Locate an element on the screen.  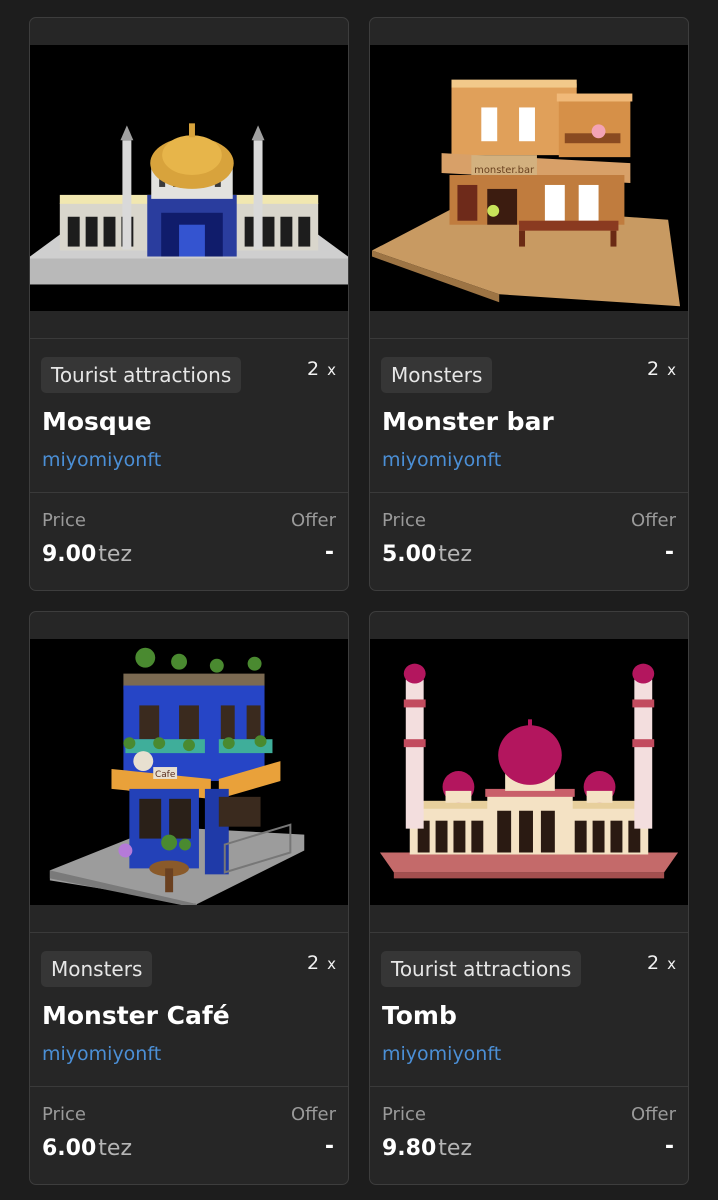
mosque-render is located at coordinates (189, 178).